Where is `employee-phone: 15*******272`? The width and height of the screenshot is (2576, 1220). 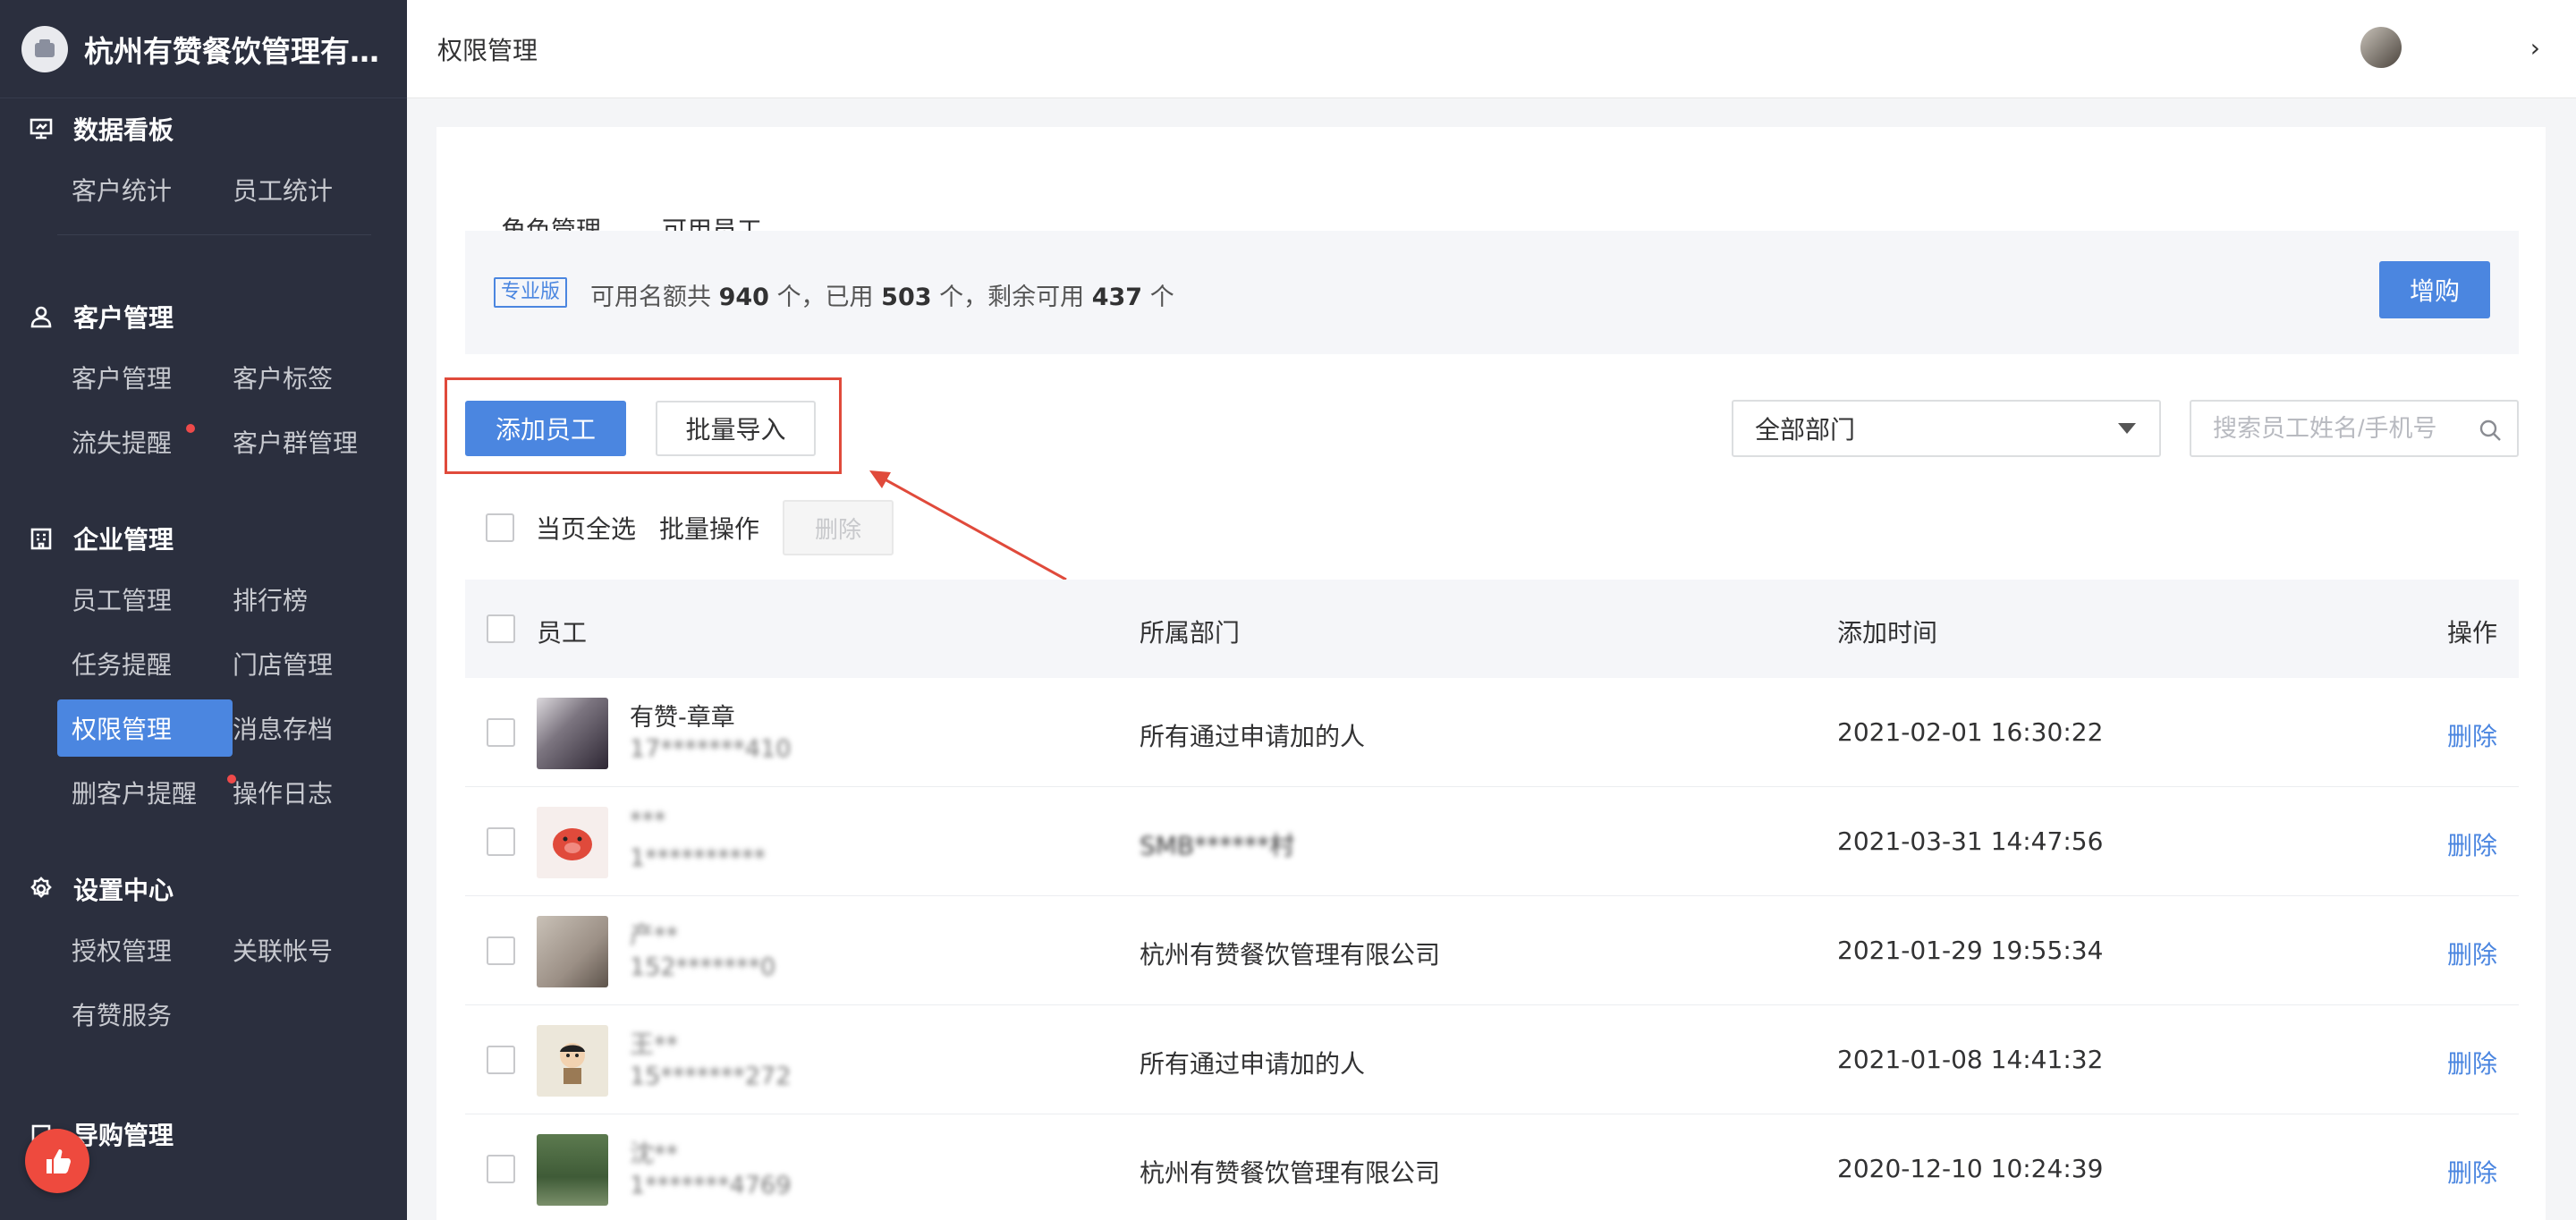
employee-phone: 15*******272 is located at coordinates (711, 1076).